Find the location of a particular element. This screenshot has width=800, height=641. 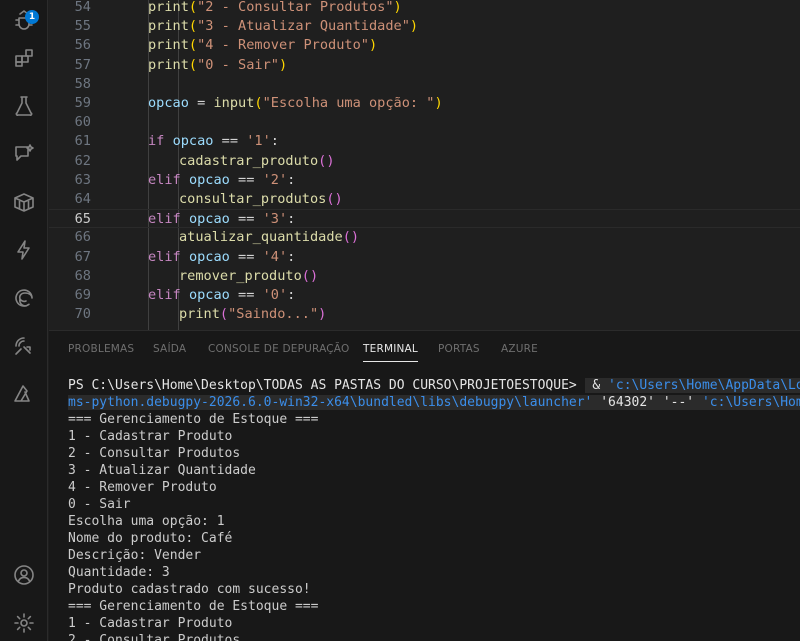

code-line: 70 print("Saindo...") is located at coordinates (424, 314).